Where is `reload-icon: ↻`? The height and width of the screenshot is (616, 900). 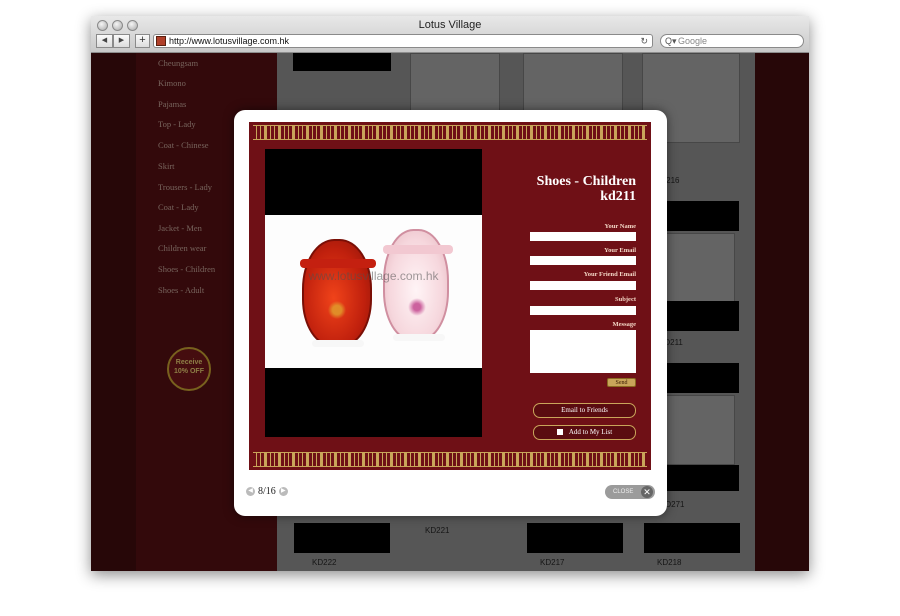
reload-icon: ↻ is located at coordinates (644, 41).